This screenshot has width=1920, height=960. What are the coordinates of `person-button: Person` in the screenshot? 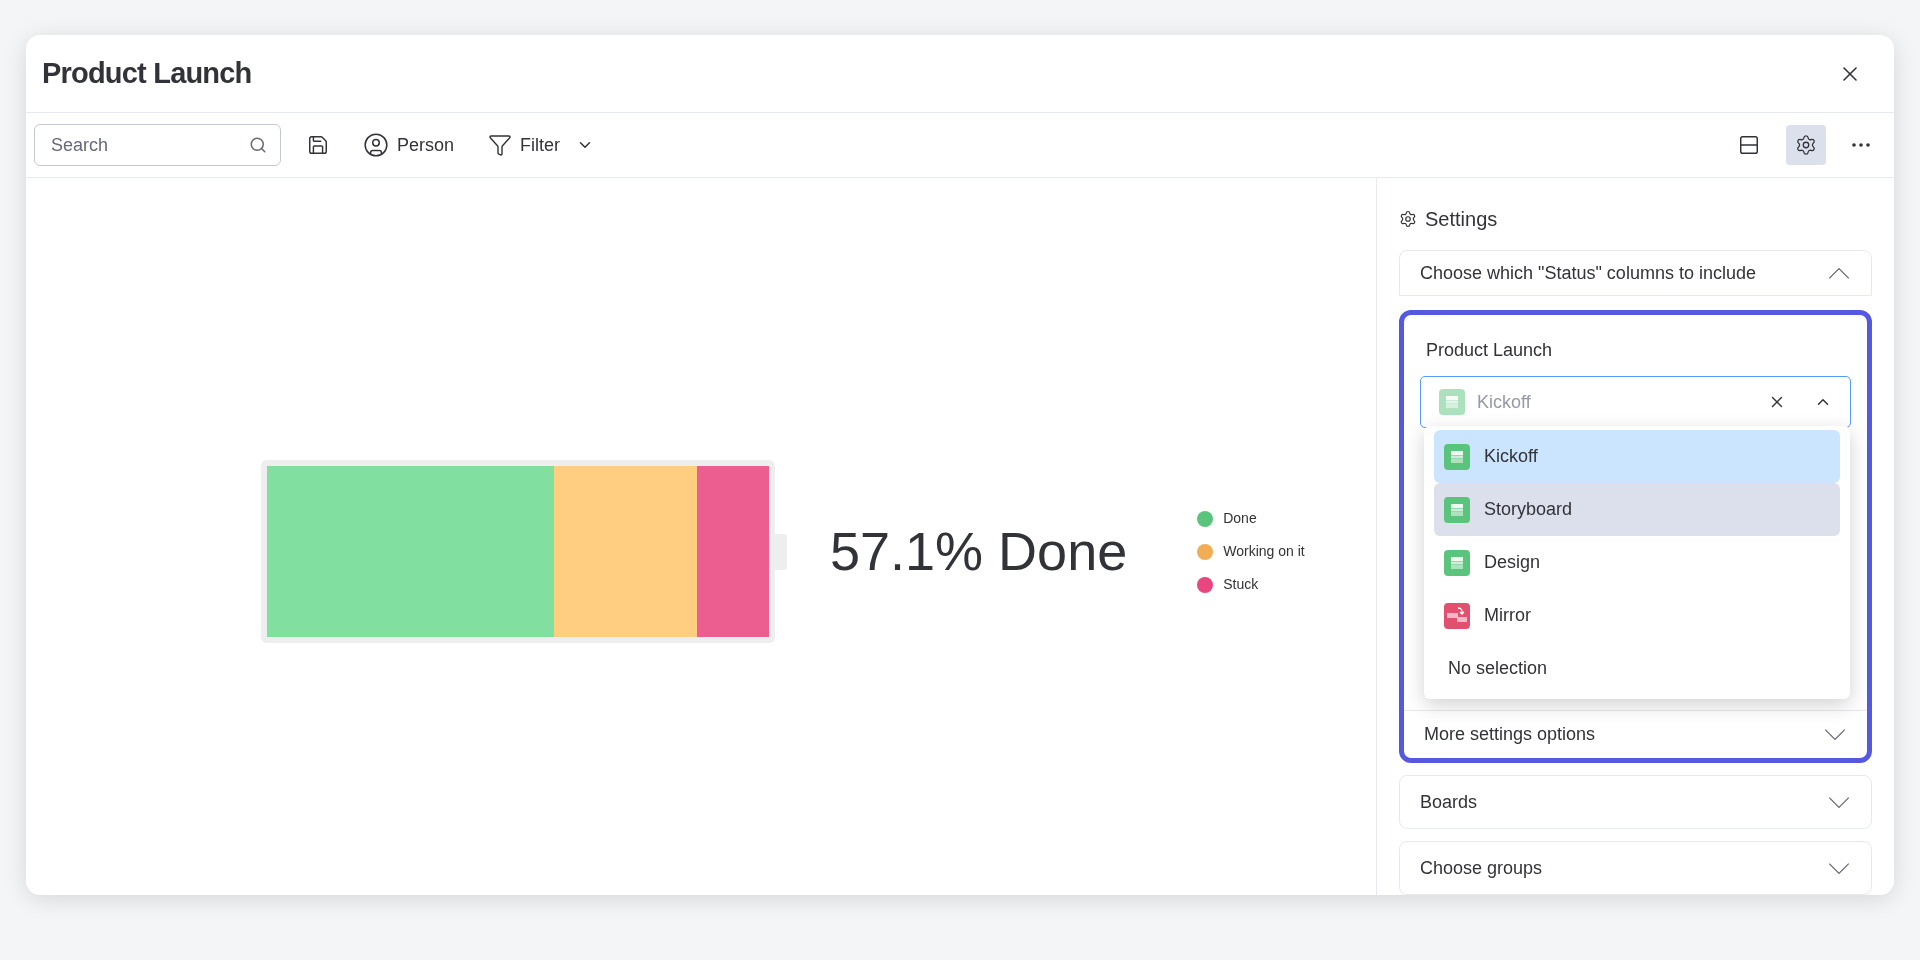 It's located at (409, 145).